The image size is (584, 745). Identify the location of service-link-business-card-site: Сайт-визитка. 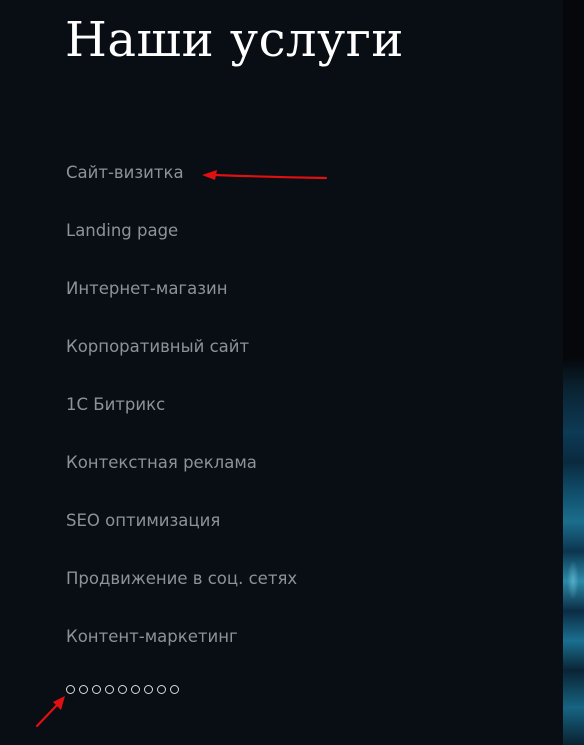
(125, 173).